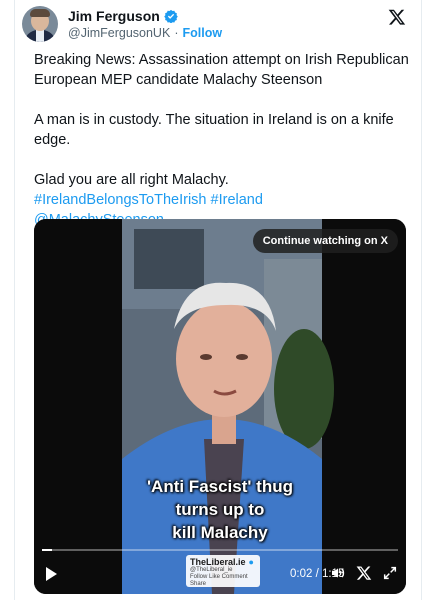 This screenshot has height=600, width=439. Describe the element at coordinates (220, 550) in the screenshot. I see `video-progress-bar` at that location.